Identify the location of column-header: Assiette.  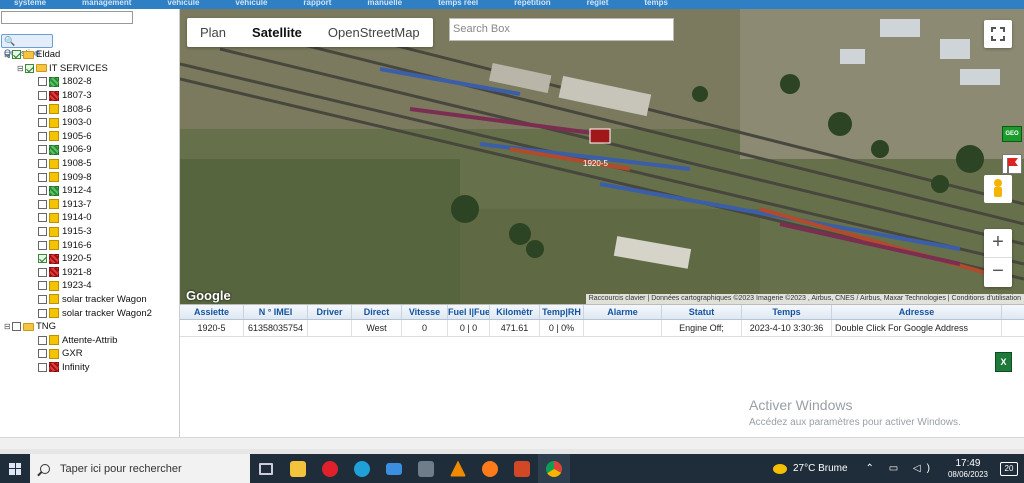
(212, 312).